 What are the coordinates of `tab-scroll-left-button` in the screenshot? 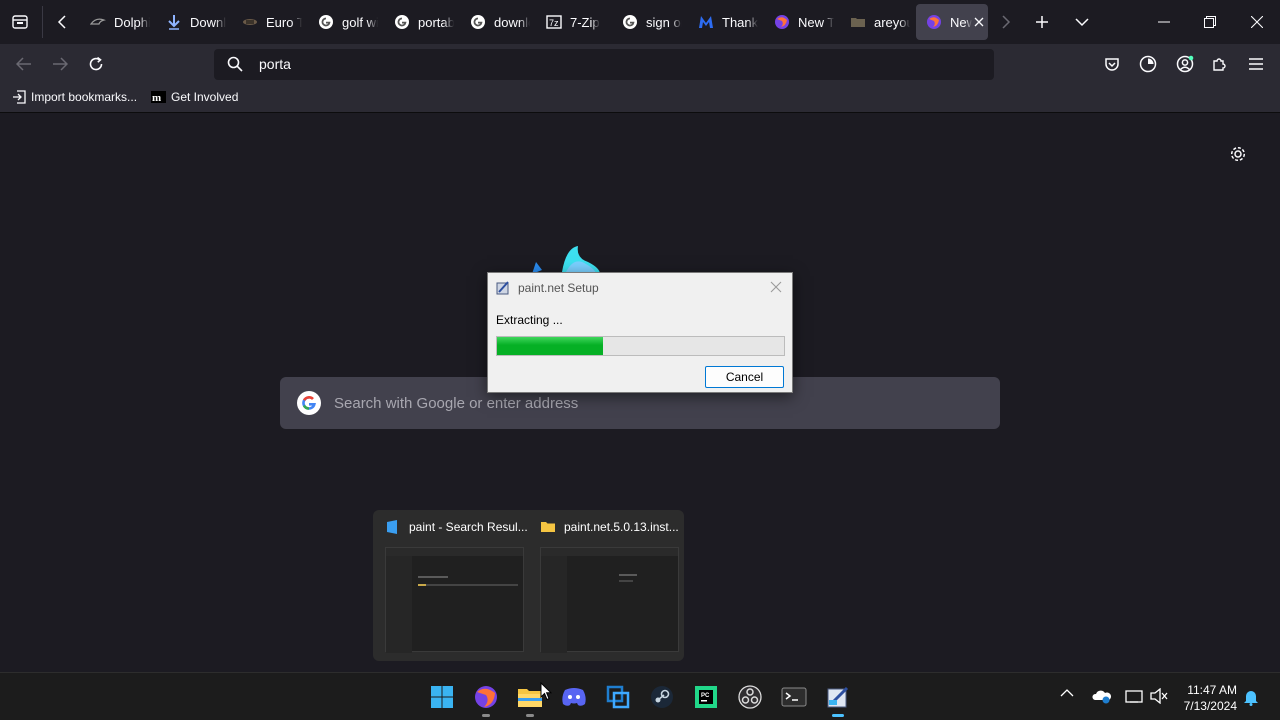 It's located at (62, 22).